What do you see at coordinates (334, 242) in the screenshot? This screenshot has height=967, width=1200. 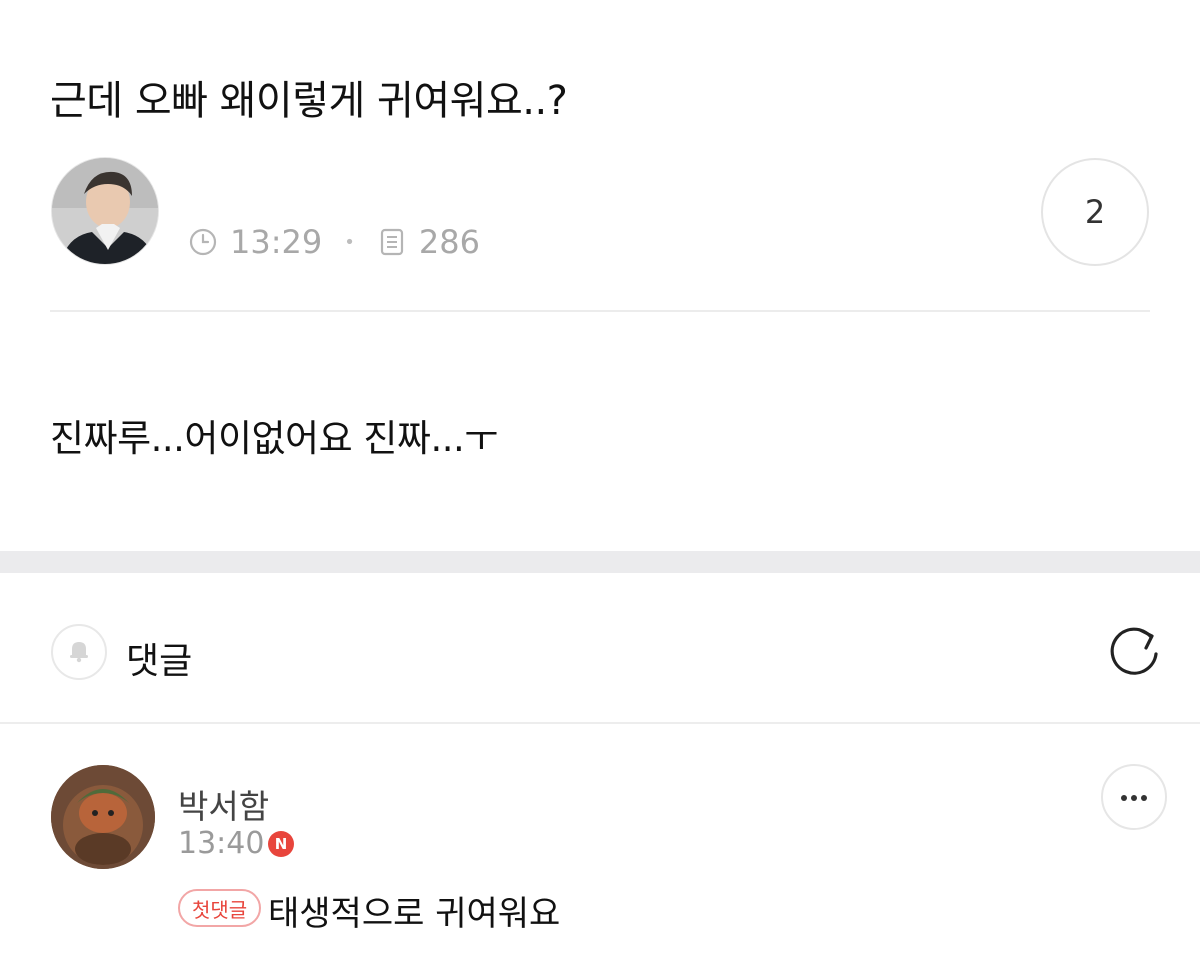 I see `post-meta: 13:29 • 286` at bounding box center [334, 242].